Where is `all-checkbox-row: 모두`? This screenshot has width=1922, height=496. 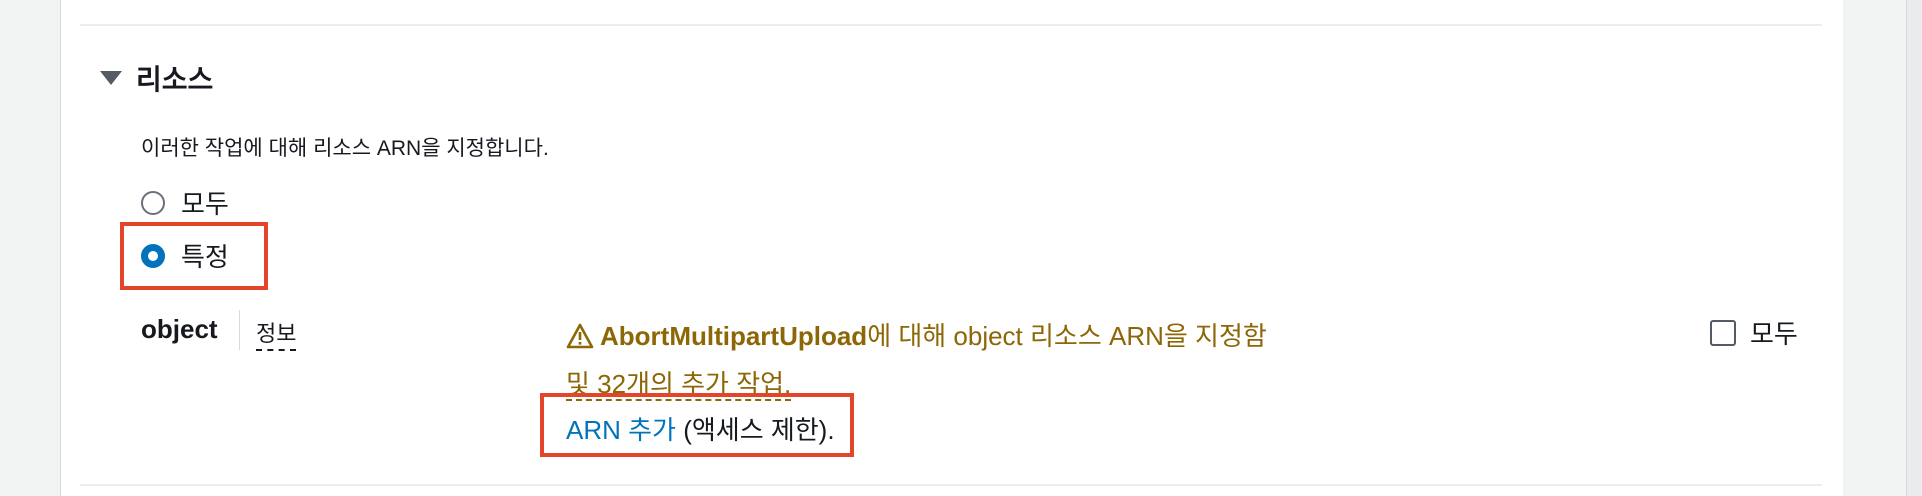 all-checkbox-row: 모두 is located at coordinates (1754, 332).